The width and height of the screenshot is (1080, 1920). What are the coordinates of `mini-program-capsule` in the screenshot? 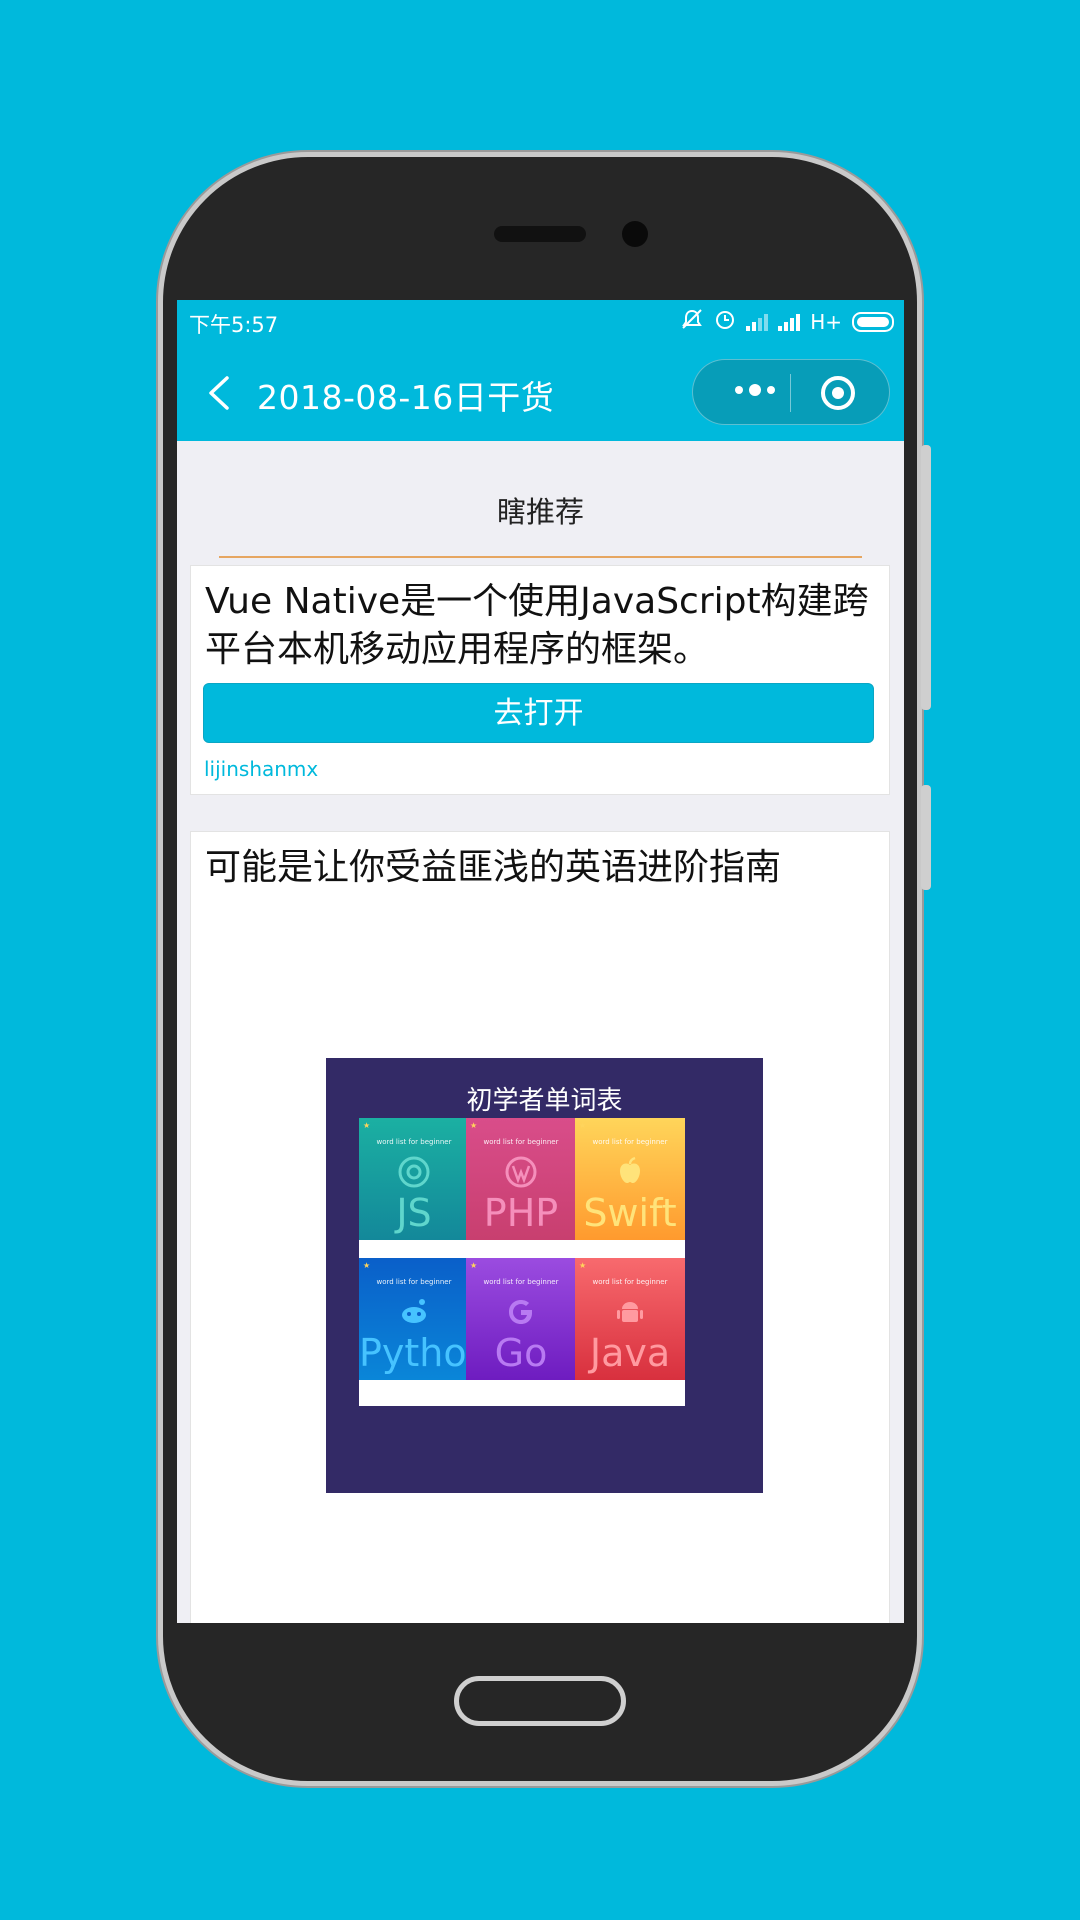 It's located at (791, 392).